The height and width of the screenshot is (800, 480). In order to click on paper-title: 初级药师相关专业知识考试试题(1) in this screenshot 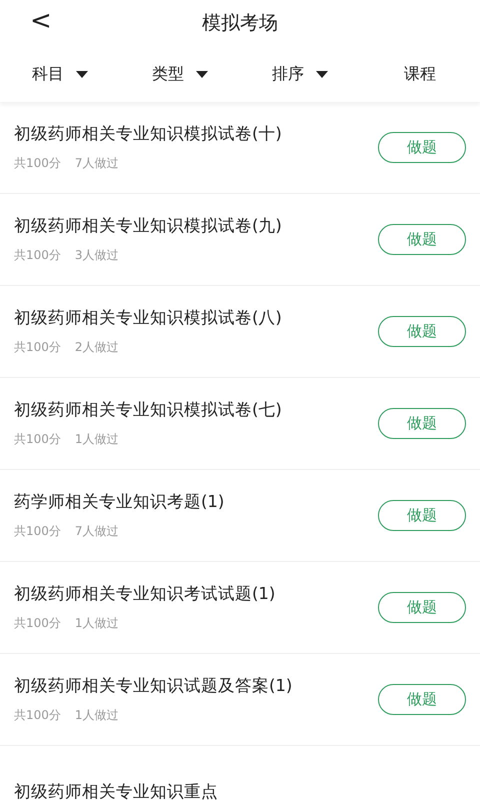, I will do `click(145, 594)`.